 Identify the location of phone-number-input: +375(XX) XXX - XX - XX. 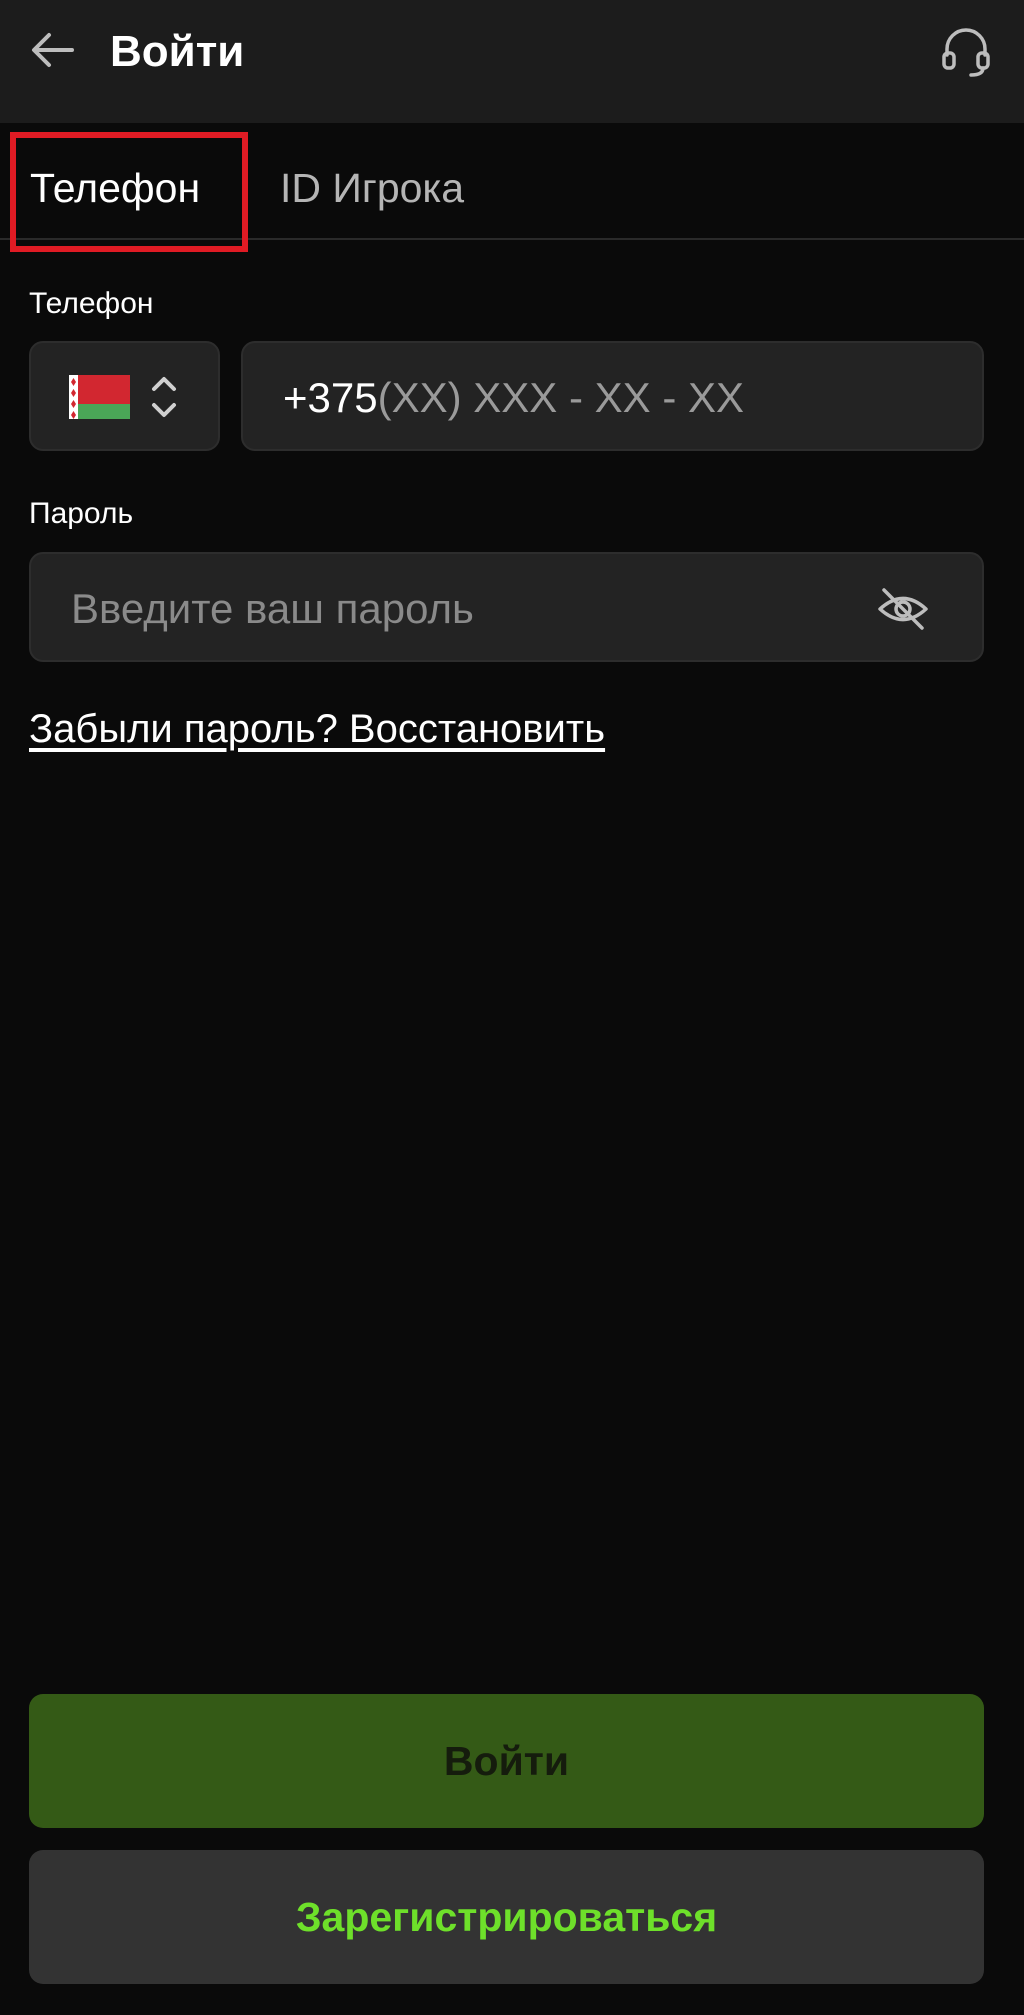
(612, 396).